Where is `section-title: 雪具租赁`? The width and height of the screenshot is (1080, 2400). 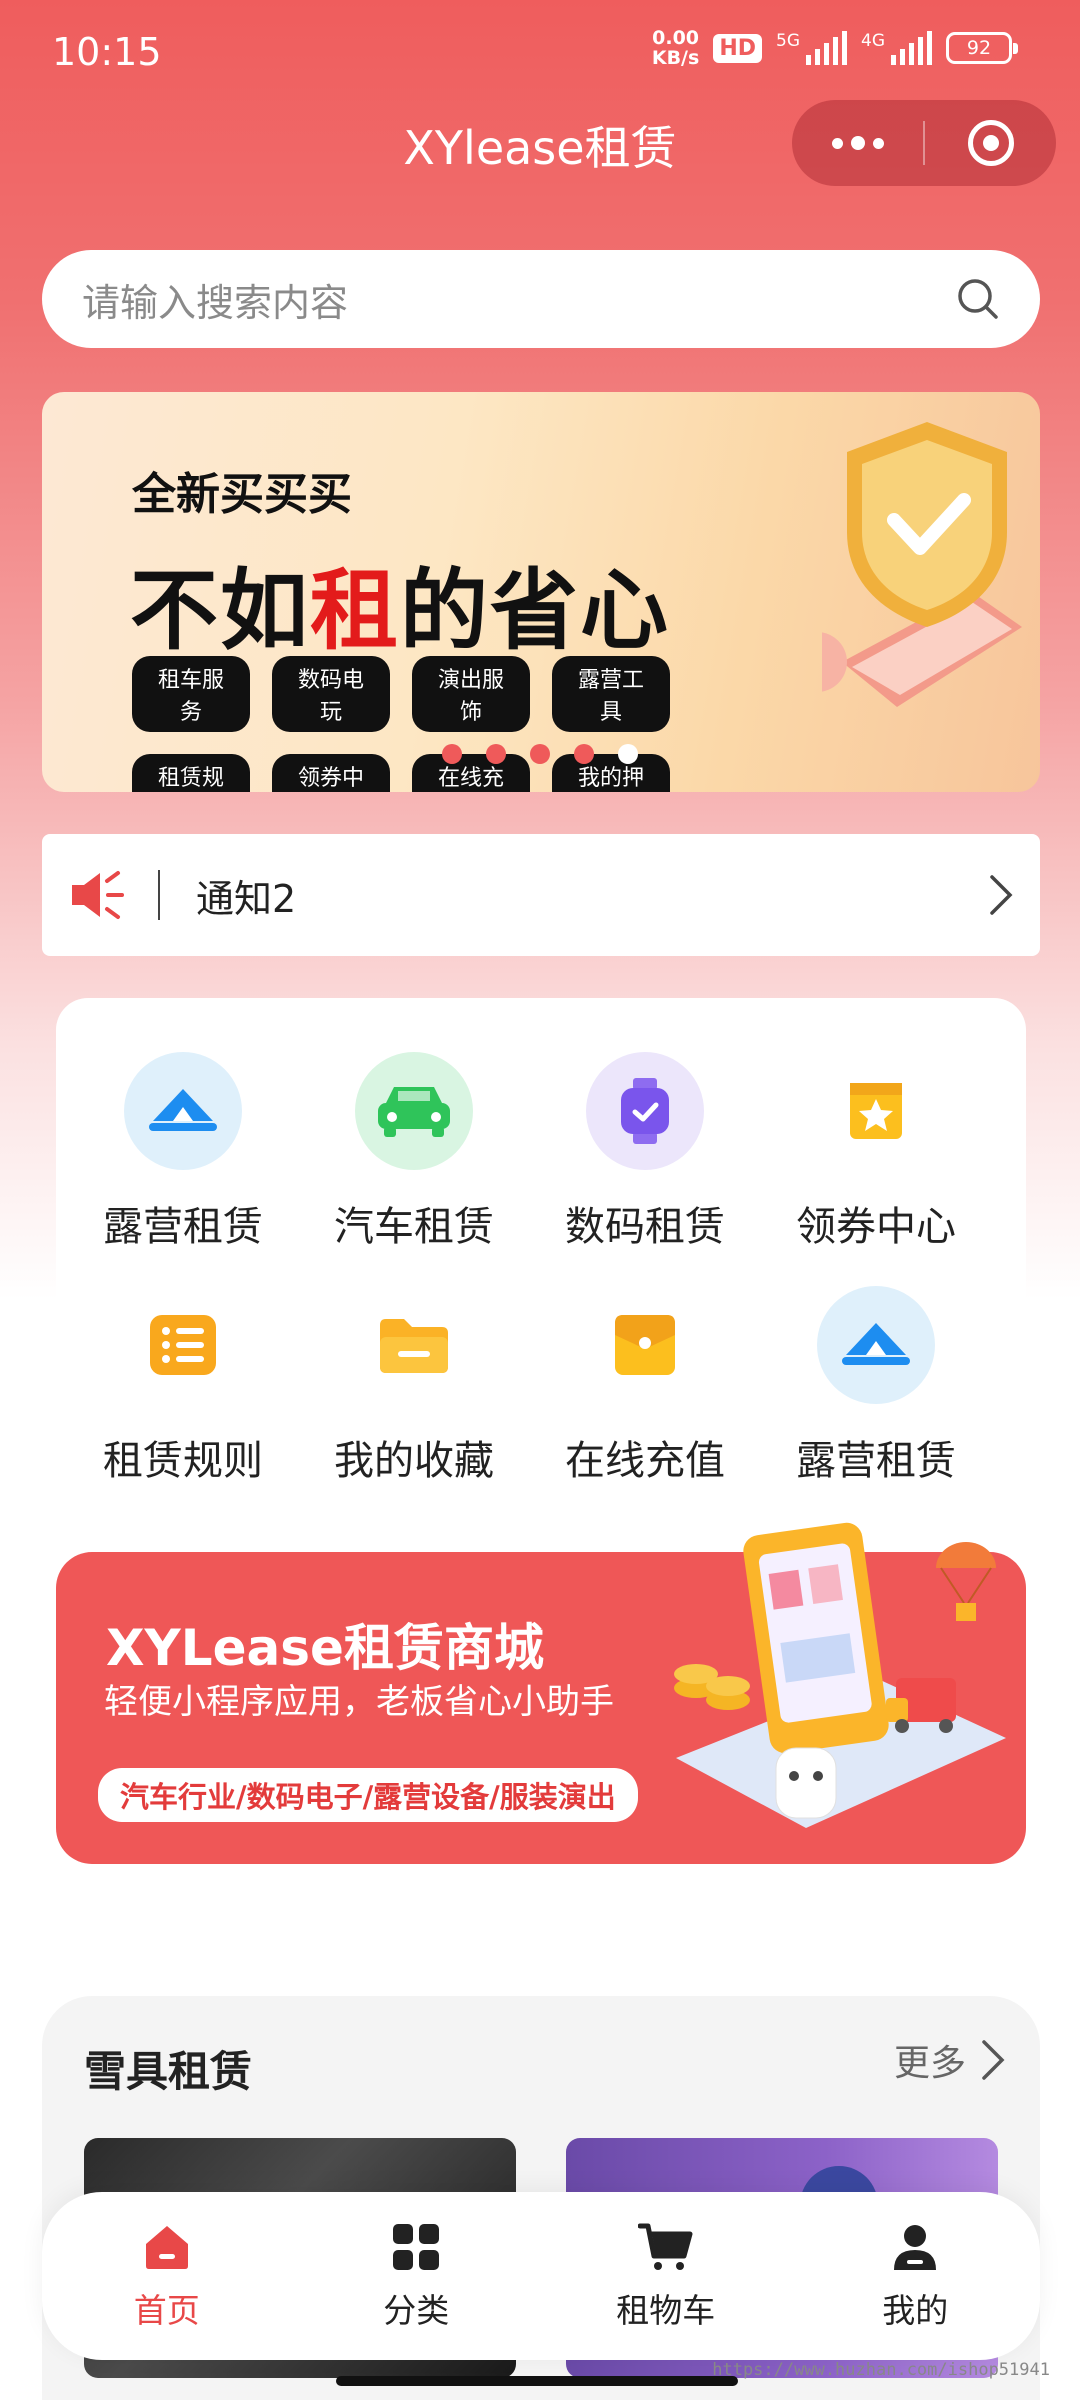 section-title: 雪具租赁 is located at coordinates (168, 2071).